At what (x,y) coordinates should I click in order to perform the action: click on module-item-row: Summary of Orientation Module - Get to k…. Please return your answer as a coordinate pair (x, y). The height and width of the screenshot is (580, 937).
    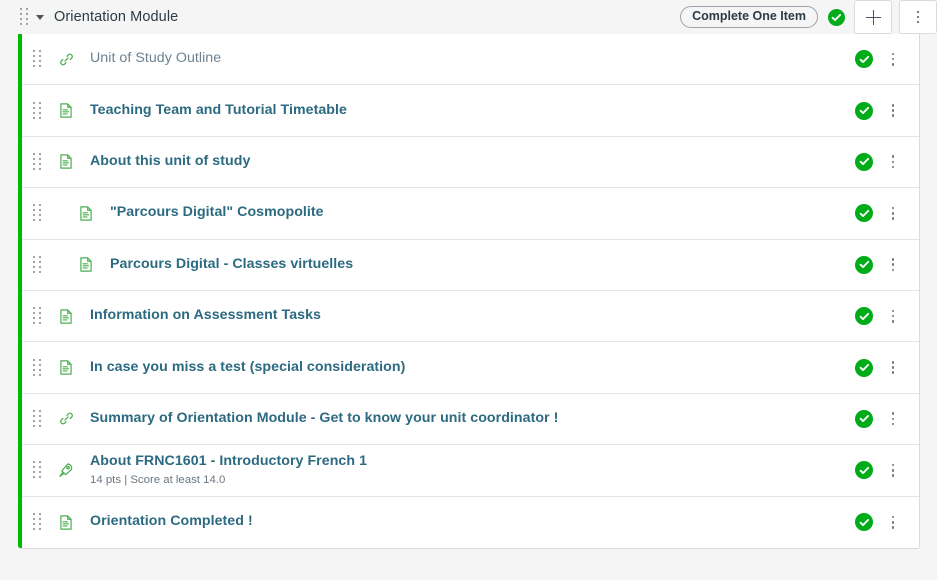
    Looking at the image, I should click on (468, 419).